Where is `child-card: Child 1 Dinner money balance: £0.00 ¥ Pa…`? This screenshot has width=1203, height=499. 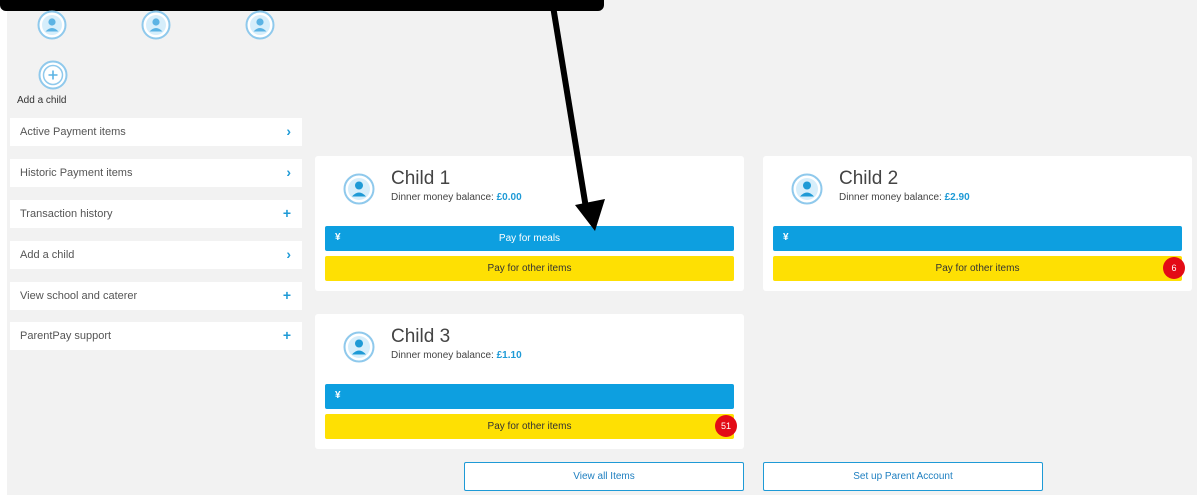
child-card: Child 1 Dinner money balance: £0.00 ¥ Pa… is located at coordinates (529, 223).